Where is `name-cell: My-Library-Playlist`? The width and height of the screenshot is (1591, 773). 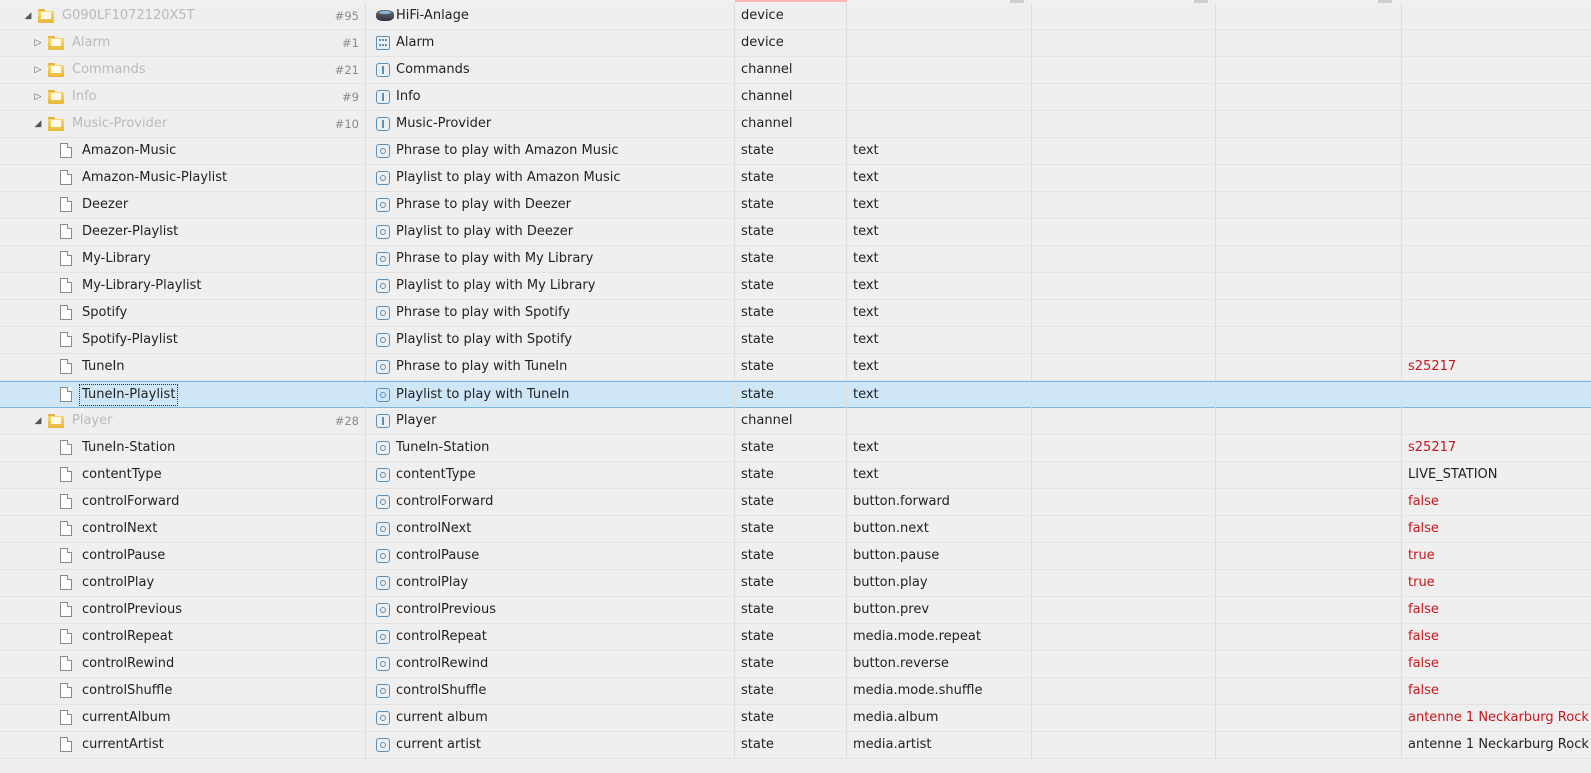 name-cell: My-Library-Playlist is located at coordinates (183, 286).